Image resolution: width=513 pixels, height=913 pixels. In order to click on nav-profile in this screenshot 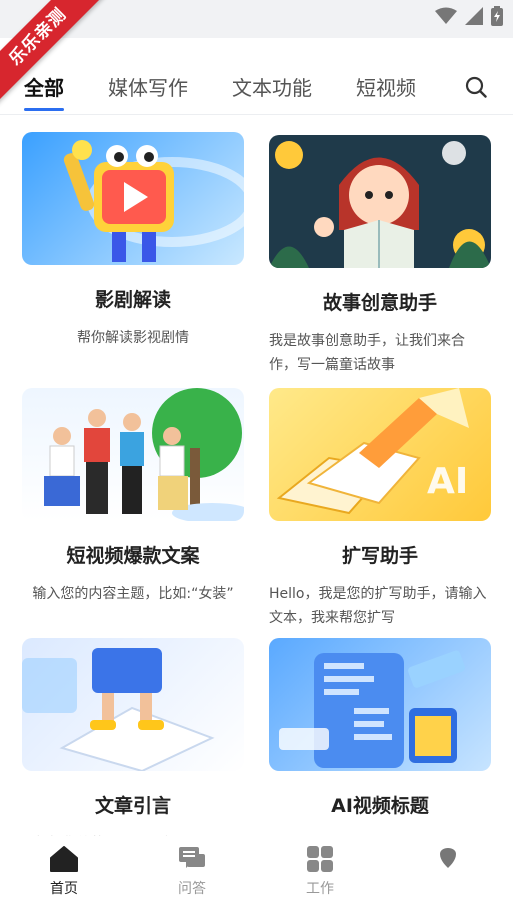, I will do `click(448, 862)`.